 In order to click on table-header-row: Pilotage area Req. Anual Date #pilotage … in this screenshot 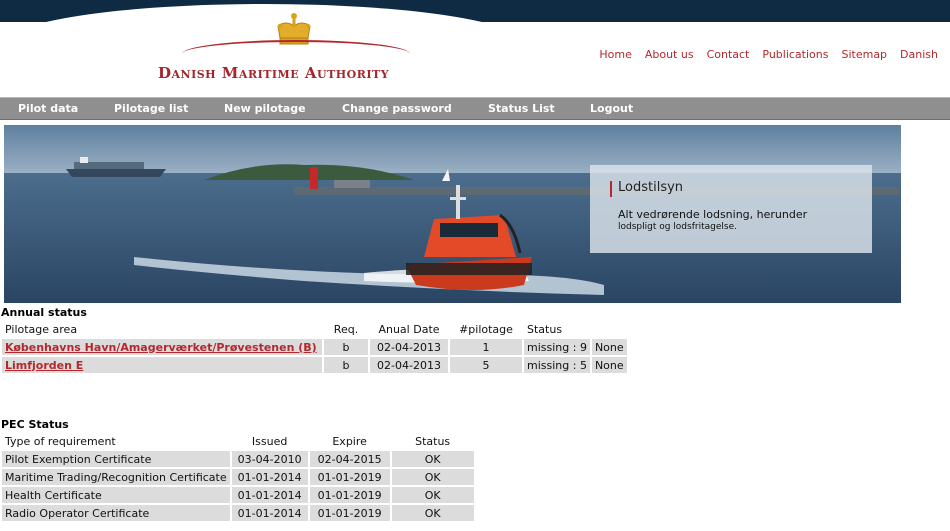, I will do `click(314, 329)`.